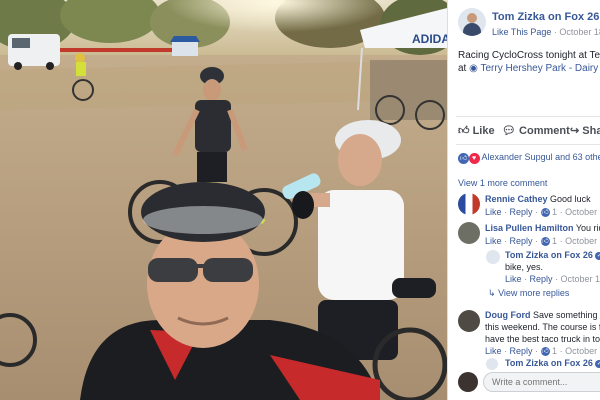 This screenshot has width=600, height=400. What do you see at coordinates (509, 131) in the screenshot?
I see `comment-icon: 💬︎` at bounding box center [509, 131].